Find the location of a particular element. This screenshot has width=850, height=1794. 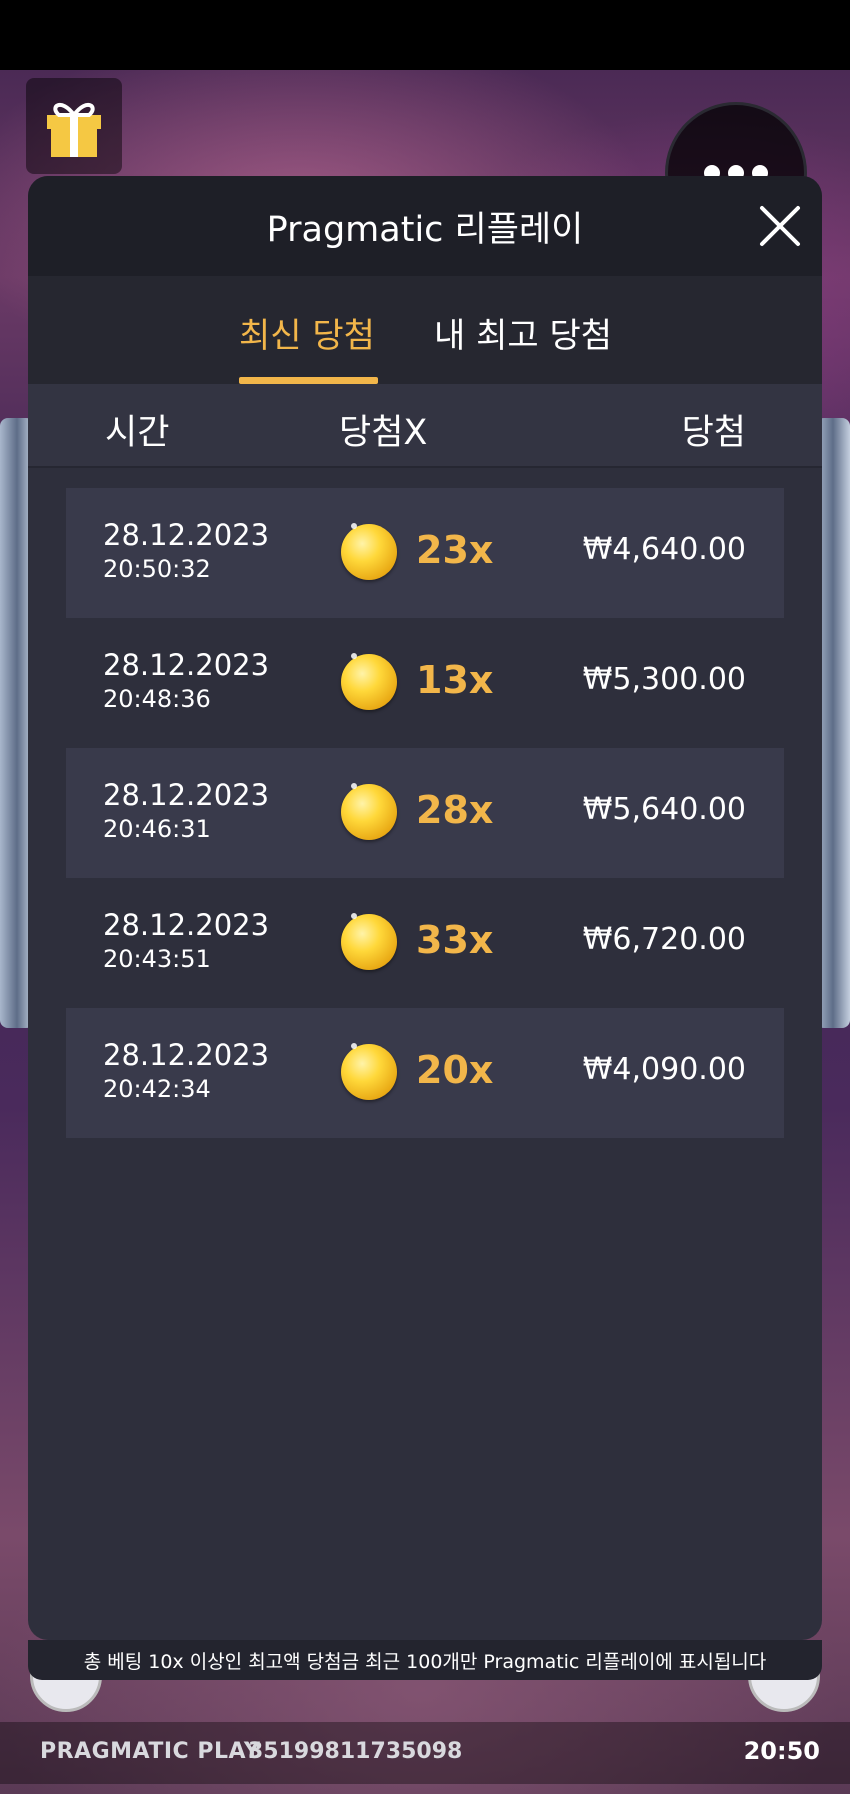

win-multiplier: 28x is located at coordinates (455, 810).